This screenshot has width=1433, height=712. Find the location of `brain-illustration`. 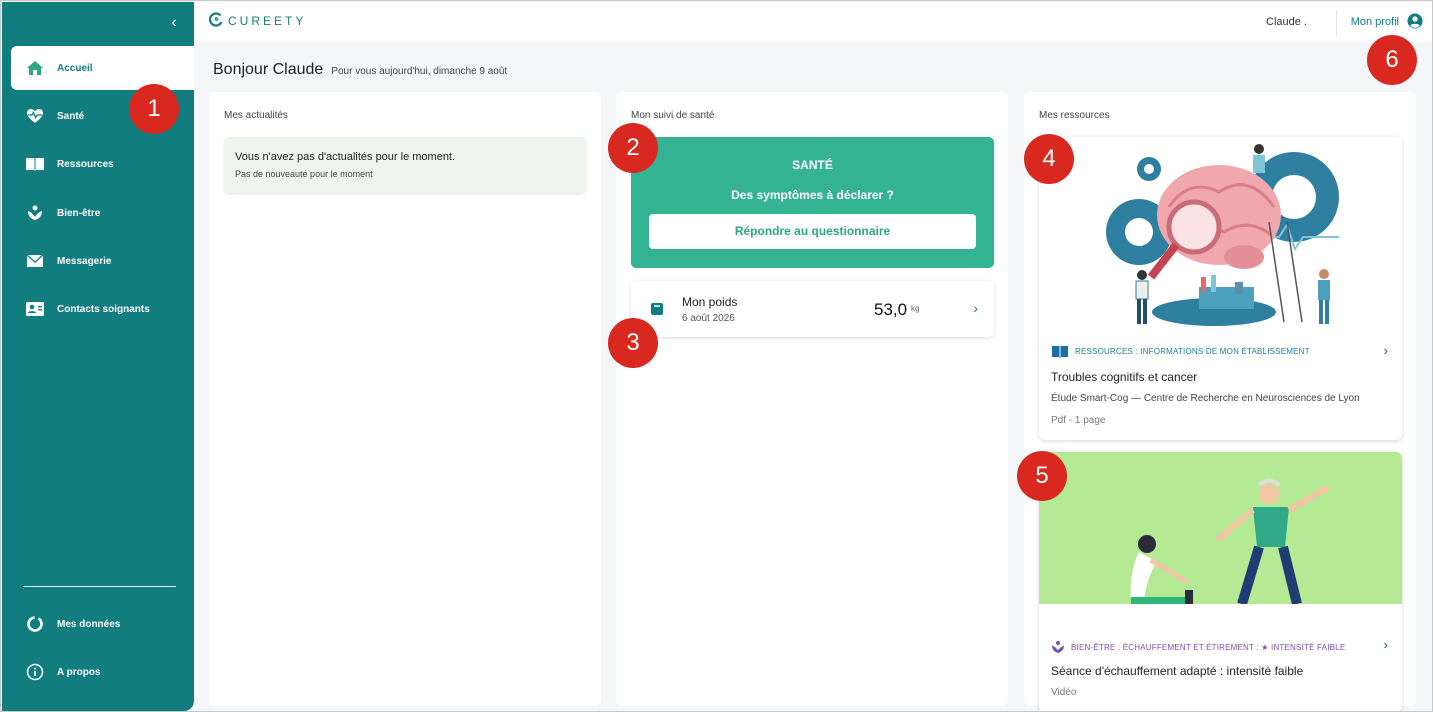

brain-illustration is located at coordinates (1220, 237).